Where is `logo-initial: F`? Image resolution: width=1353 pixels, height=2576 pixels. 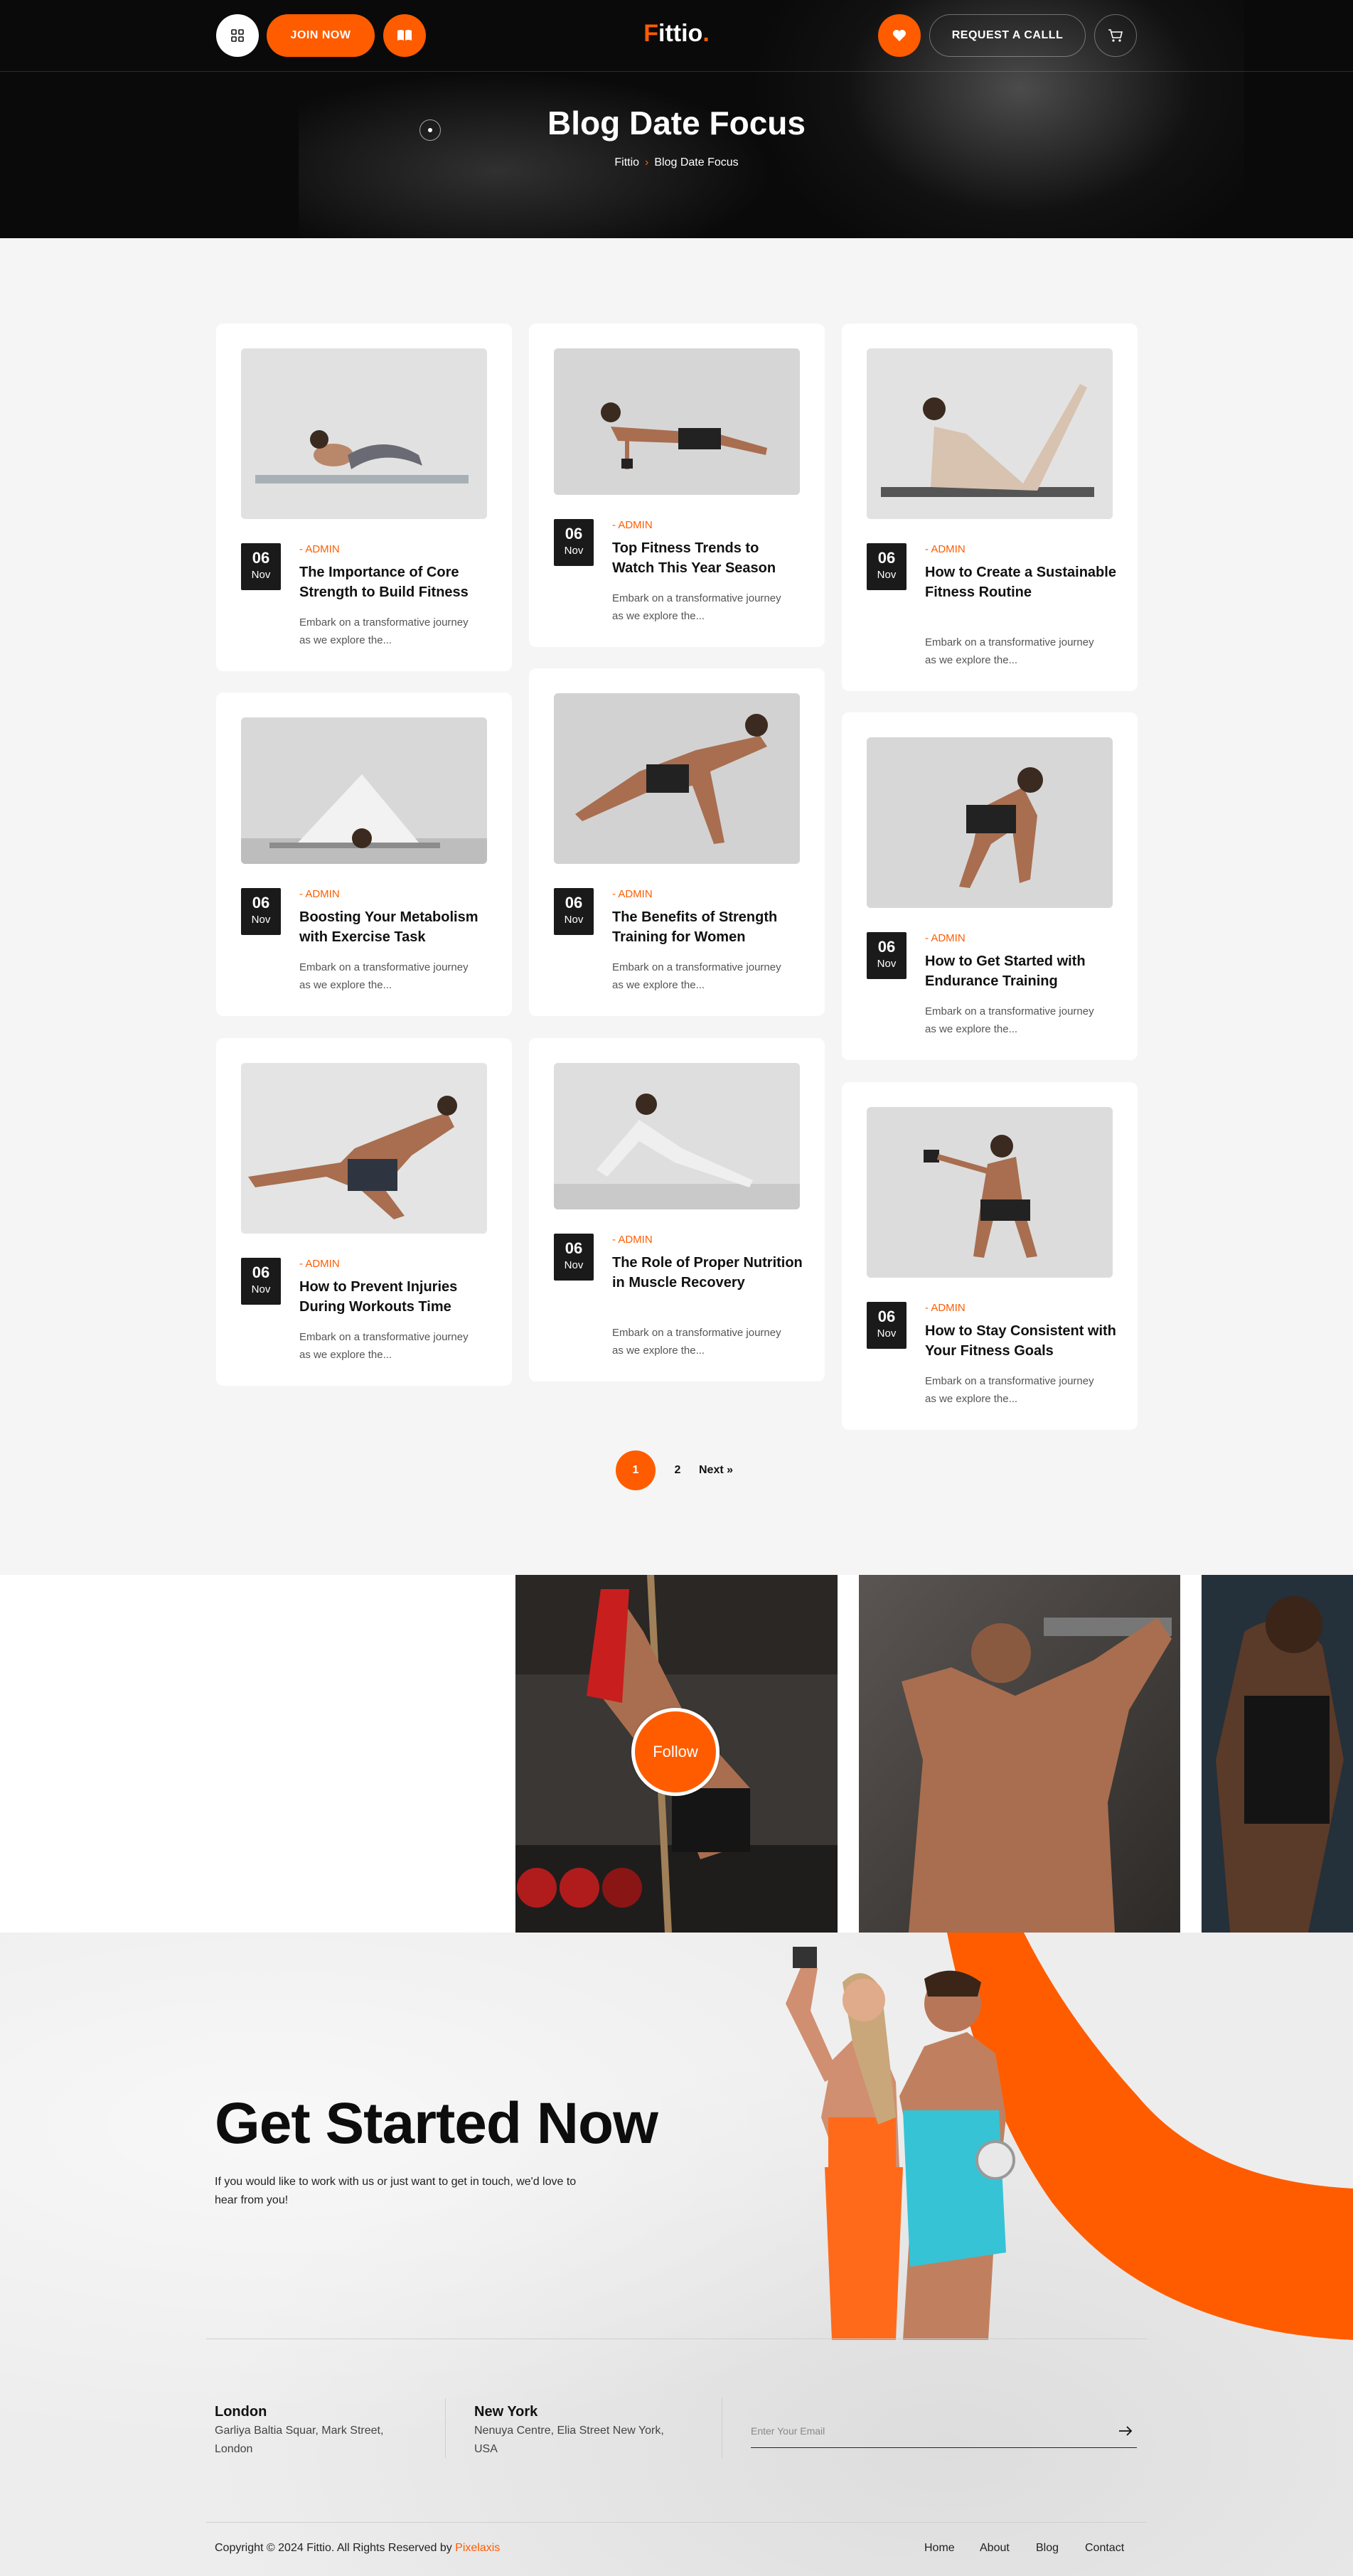
logo-initial: F is located at coordinates (650, 33).